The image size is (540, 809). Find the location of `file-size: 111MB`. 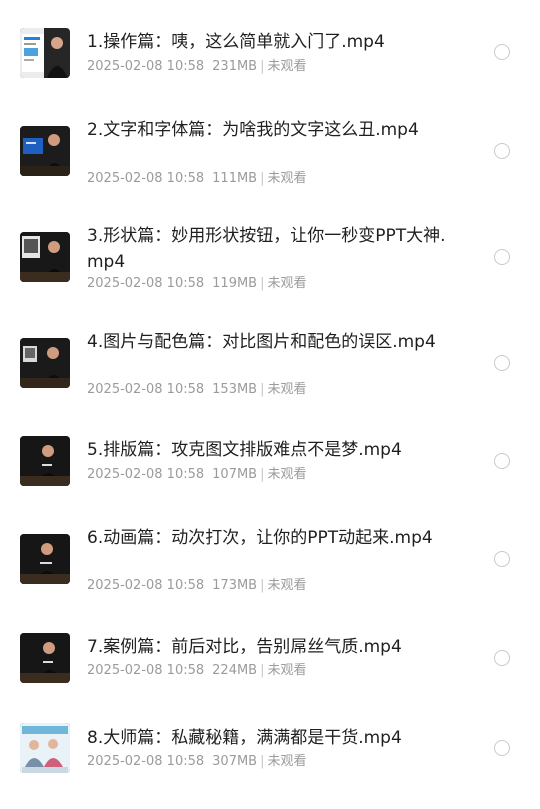

file-size: 111MB is located at coordinates (235, 178).